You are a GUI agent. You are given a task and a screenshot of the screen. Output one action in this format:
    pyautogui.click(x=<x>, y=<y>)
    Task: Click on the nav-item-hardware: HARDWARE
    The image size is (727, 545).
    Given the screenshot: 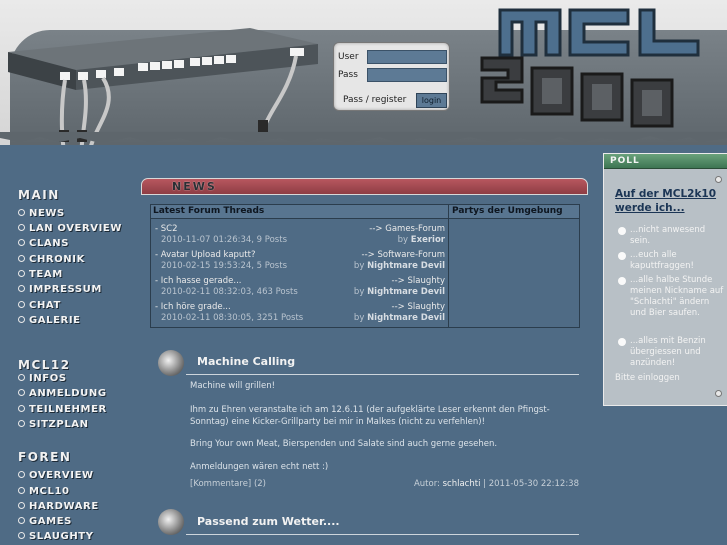 What is the action you would take?
    pyautogui.click(x=58, y=506)
    